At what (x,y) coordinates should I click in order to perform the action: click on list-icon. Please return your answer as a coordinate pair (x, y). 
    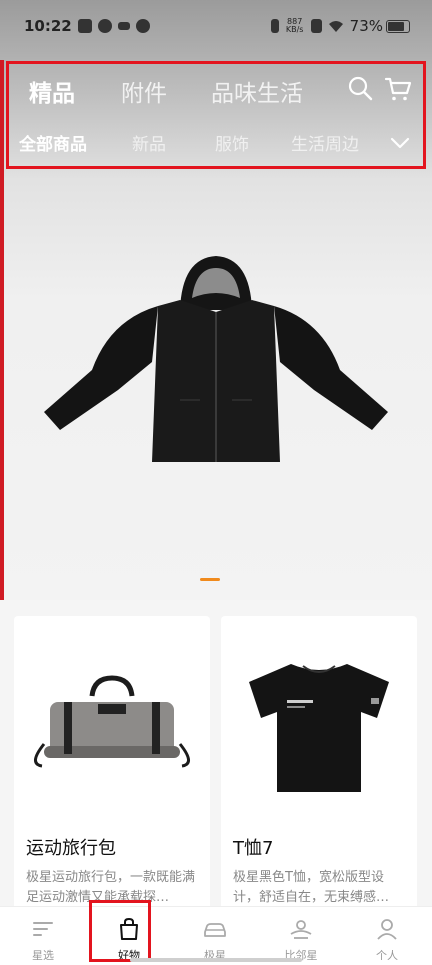
    Looking at the image, I should click on (43, 929).